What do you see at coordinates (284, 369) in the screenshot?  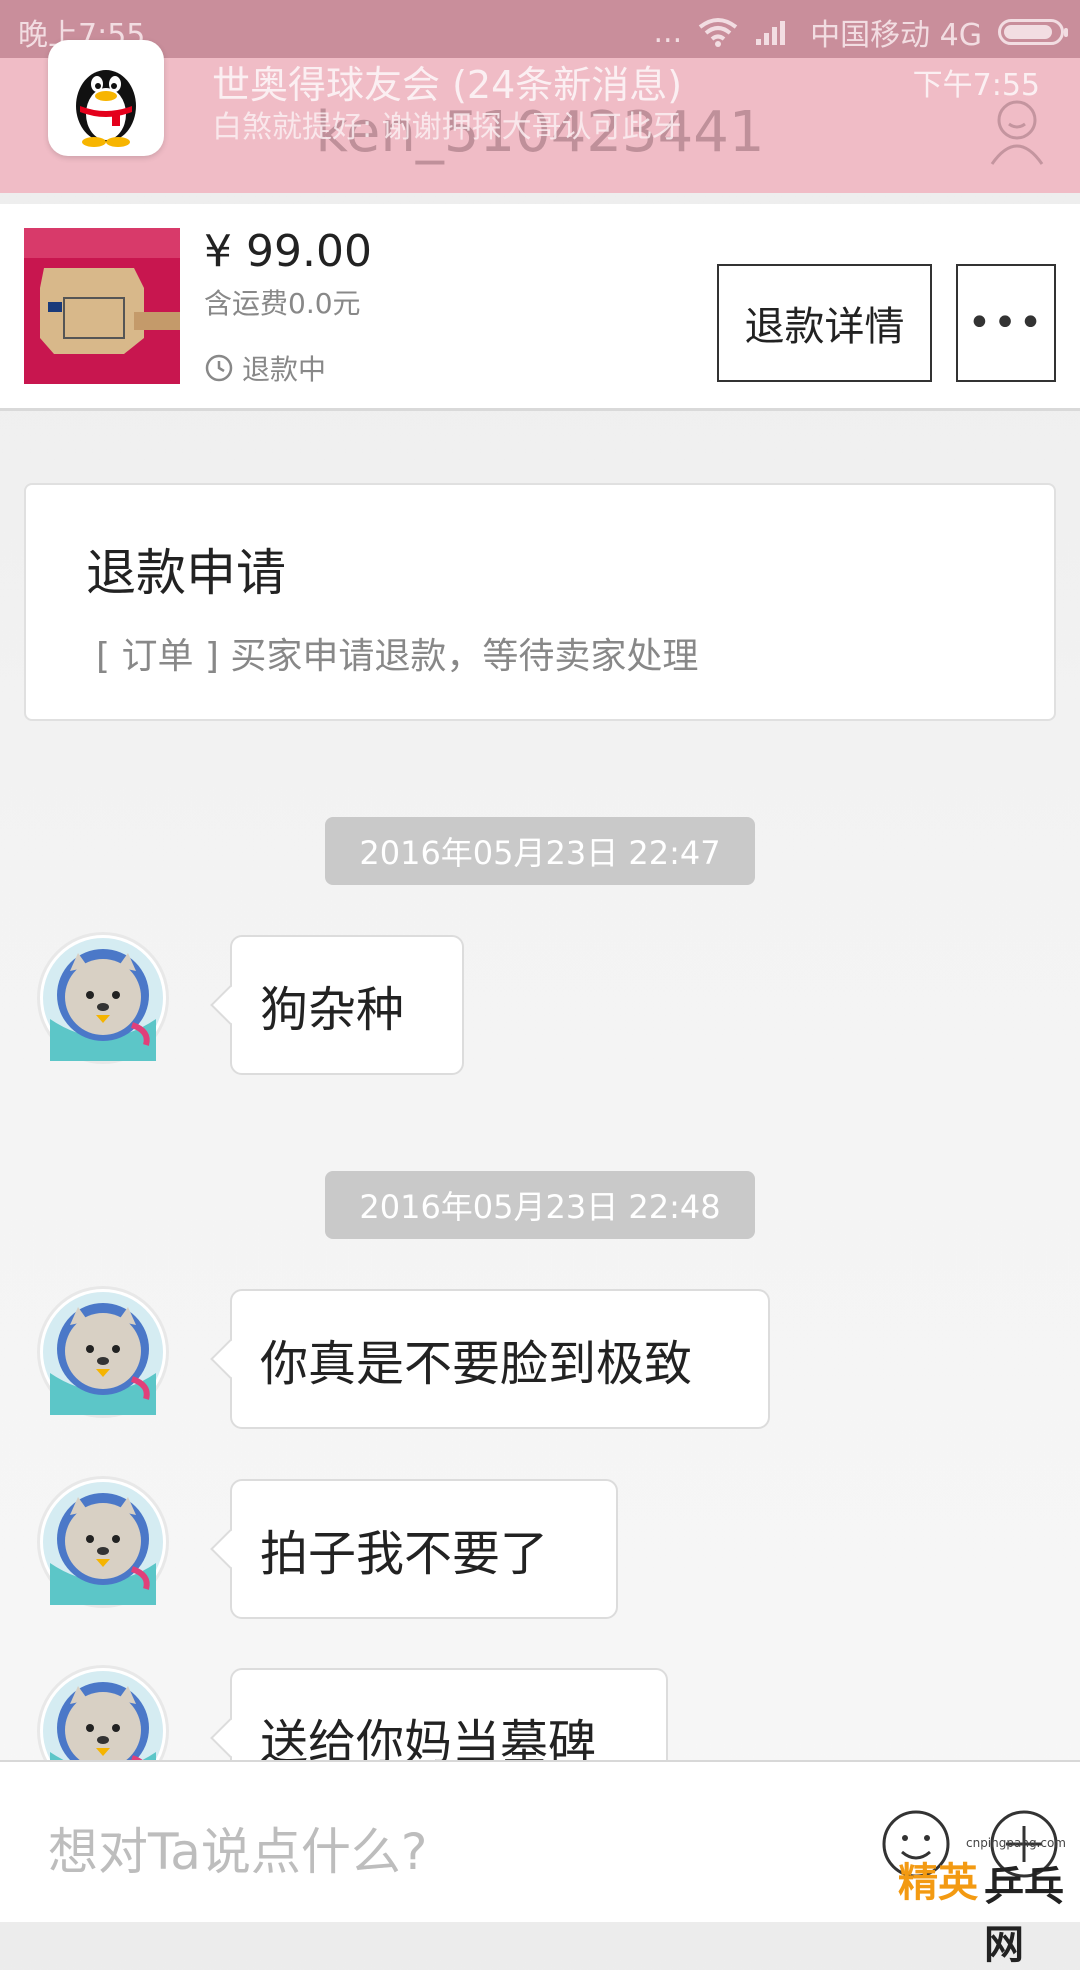 I see `refund-status-label: 退款中` at bounding box center [284, 369].